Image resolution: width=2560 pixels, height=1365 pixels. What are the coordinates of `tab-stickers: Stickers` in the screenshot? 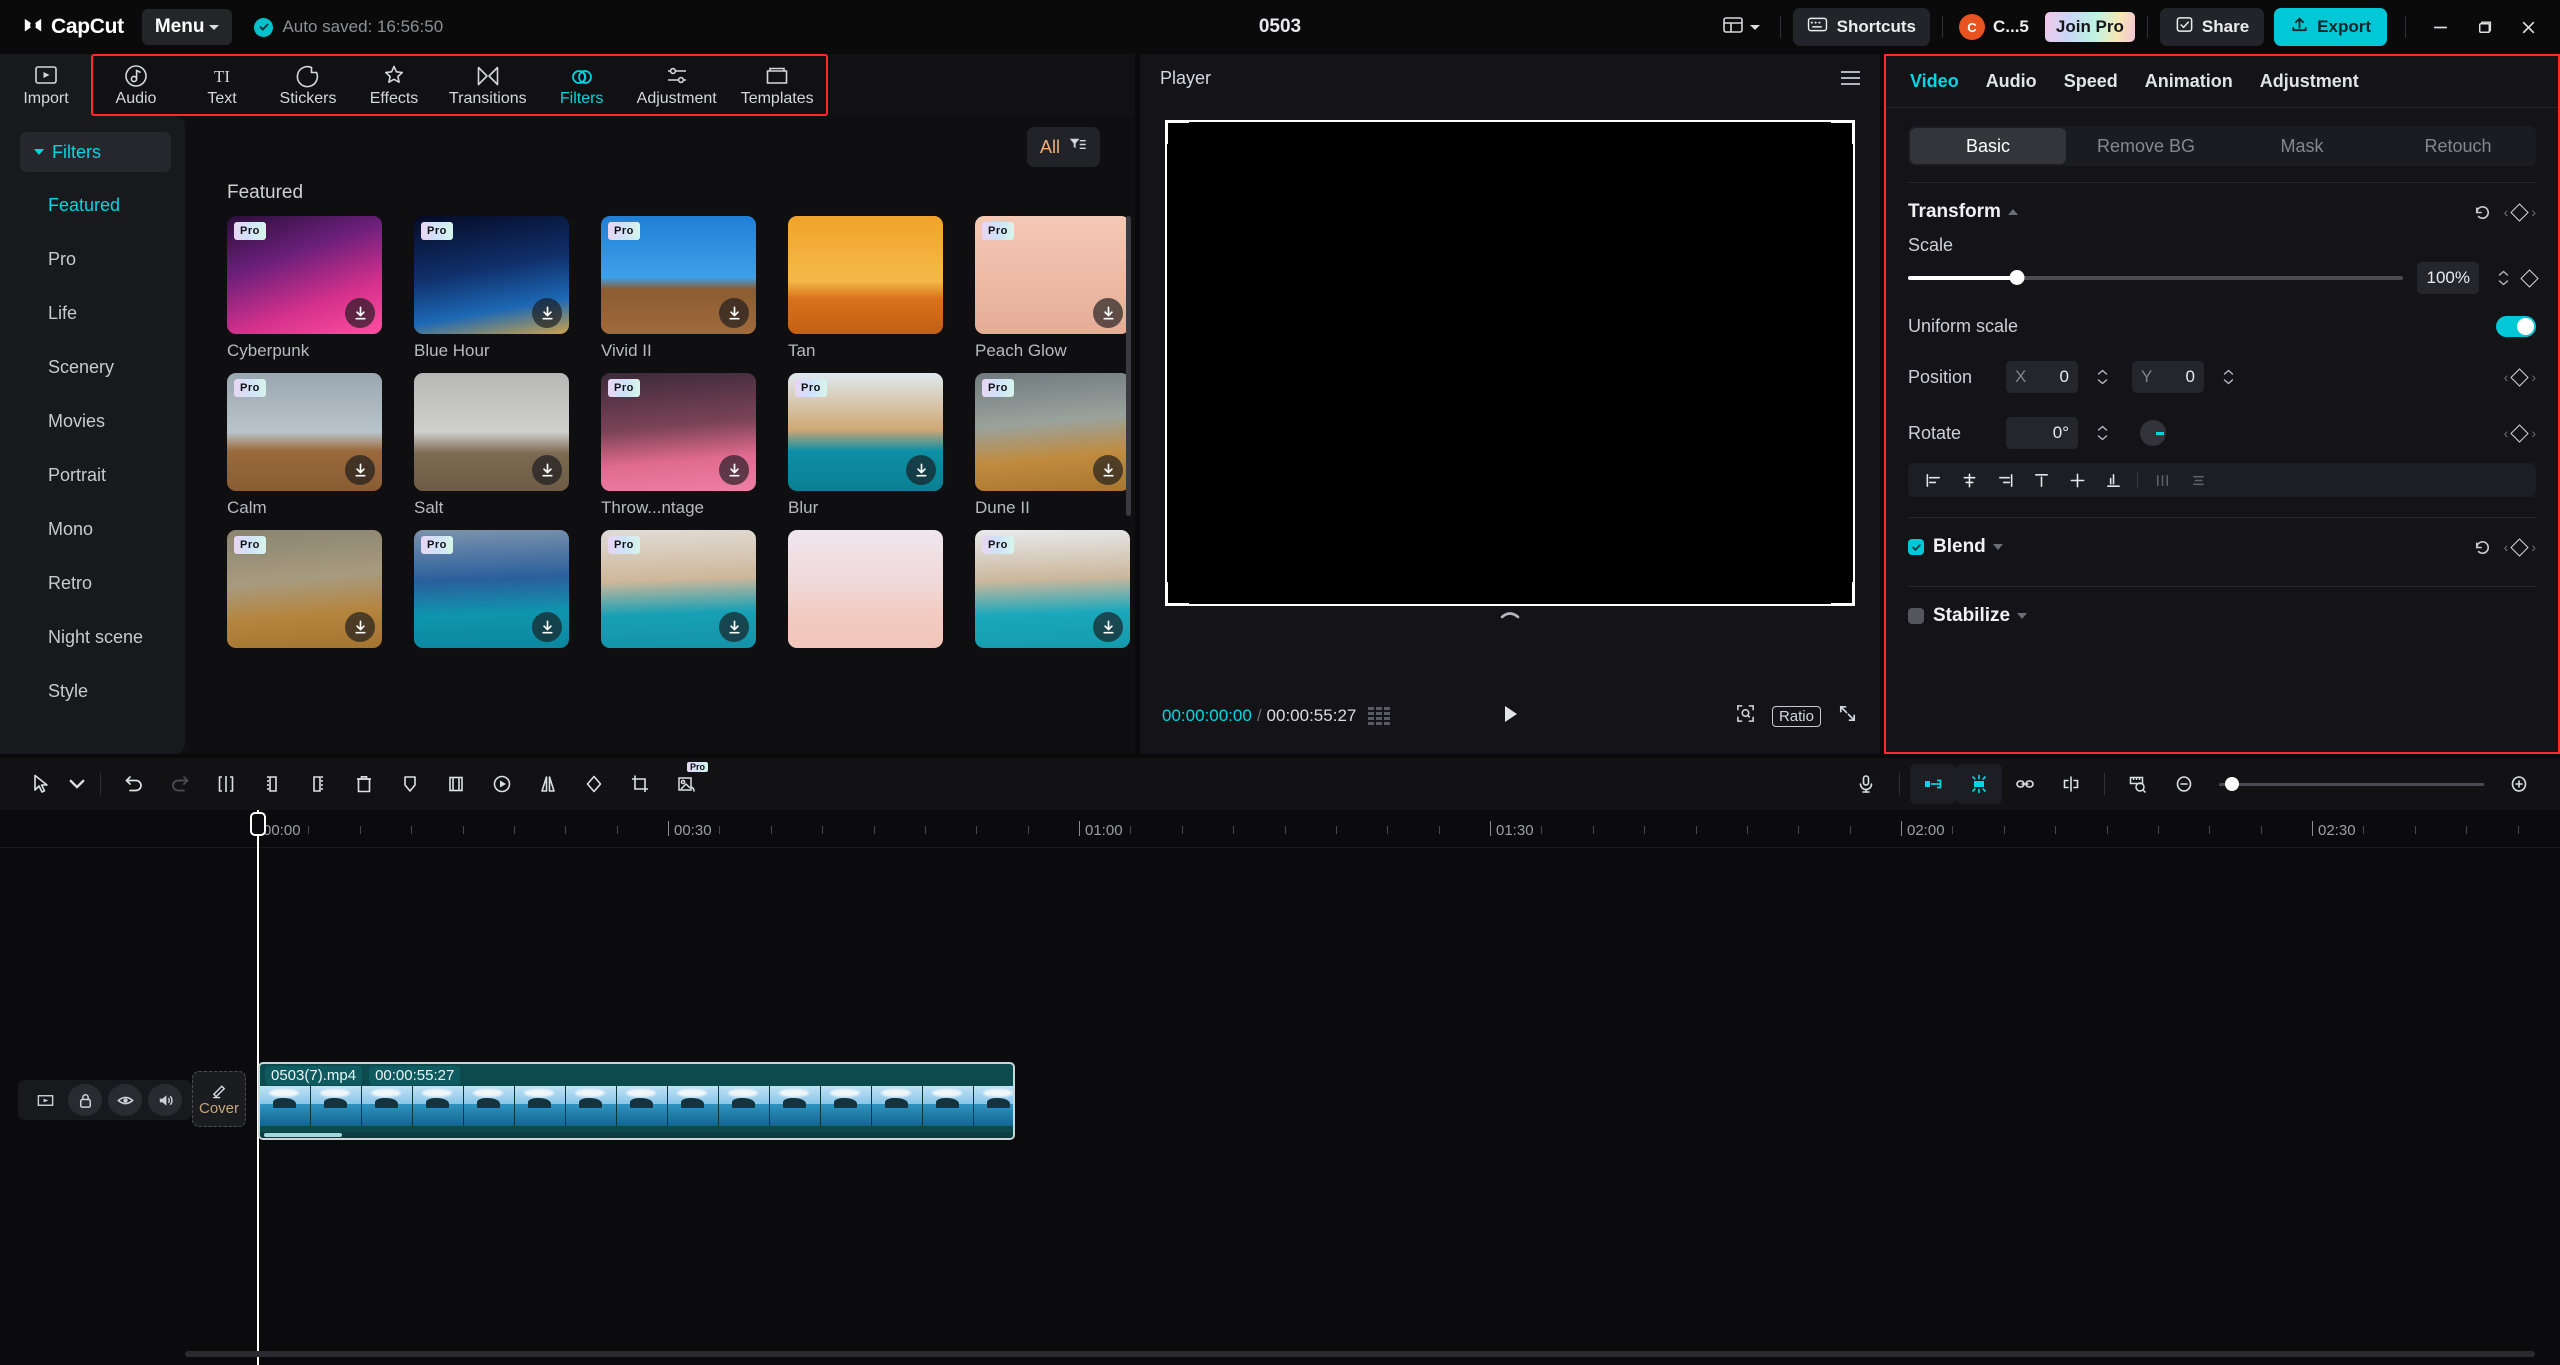 It's located at (308, 85).